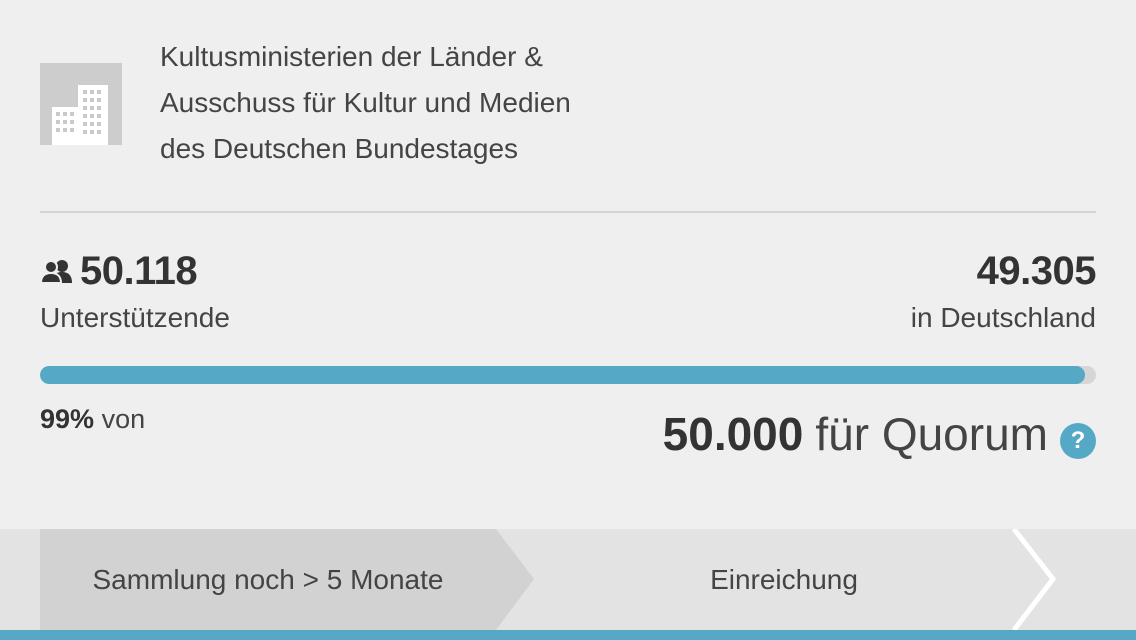 Image resolution: width=1136 pixels, height=640 pixels. I want to click on percent-value: 99%, so click(67, 419).